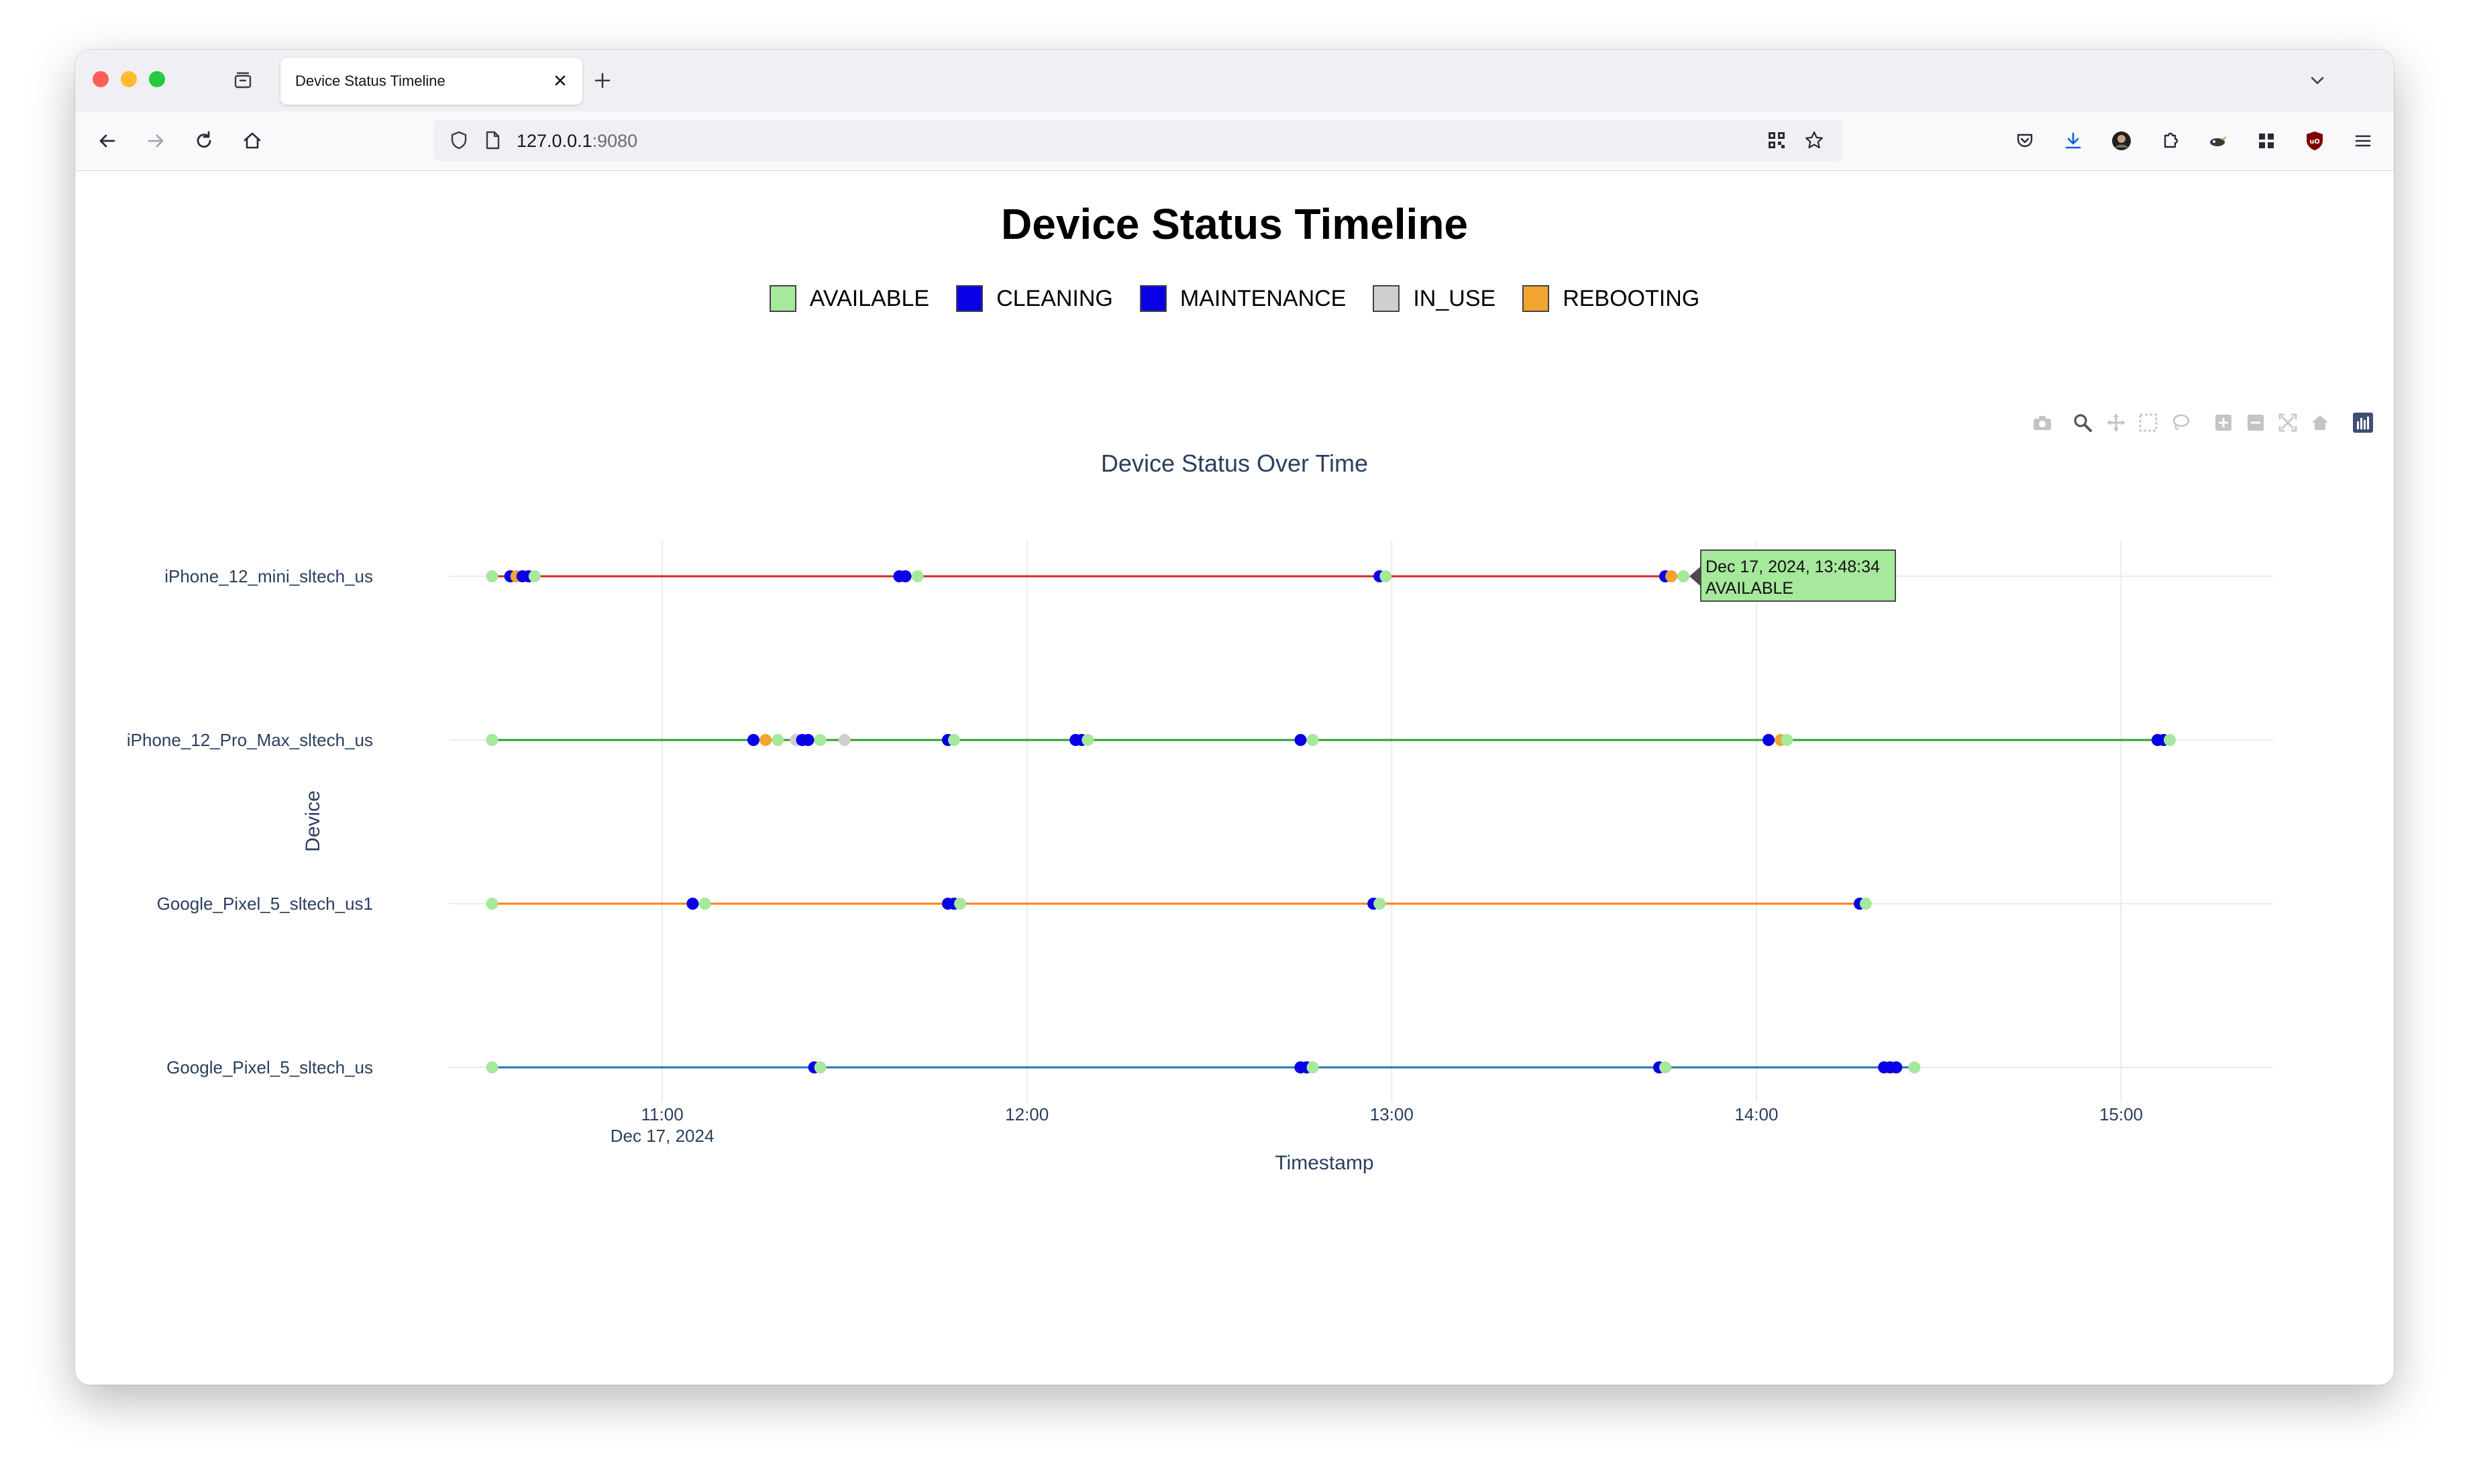 The image size is (2469, 1484). What do you see at coordinates (1392, 1114) in the screenshot?
I see `x-tick-label: 13:00` at bounding box center [1392, 1114].